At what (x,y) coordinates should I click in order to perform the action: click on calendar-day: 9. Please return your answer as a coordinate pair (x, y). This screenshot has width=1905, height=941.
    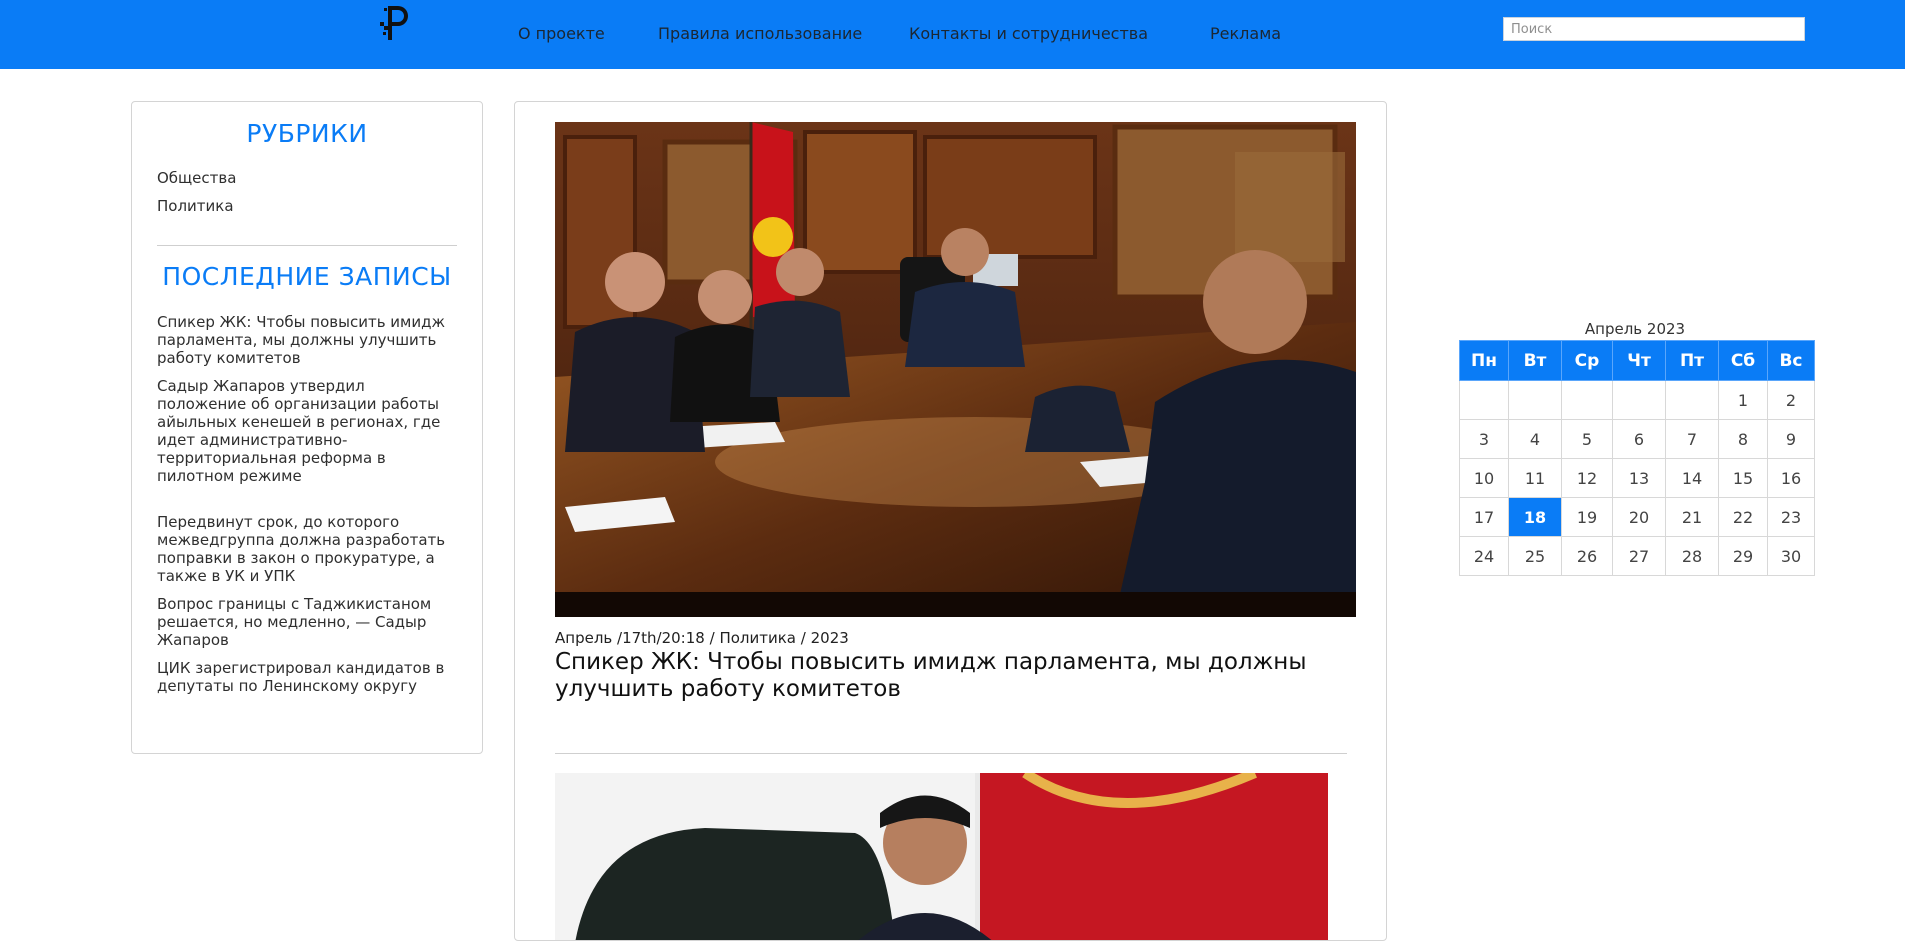
    Looking at the image, I should click on (1791, 439).